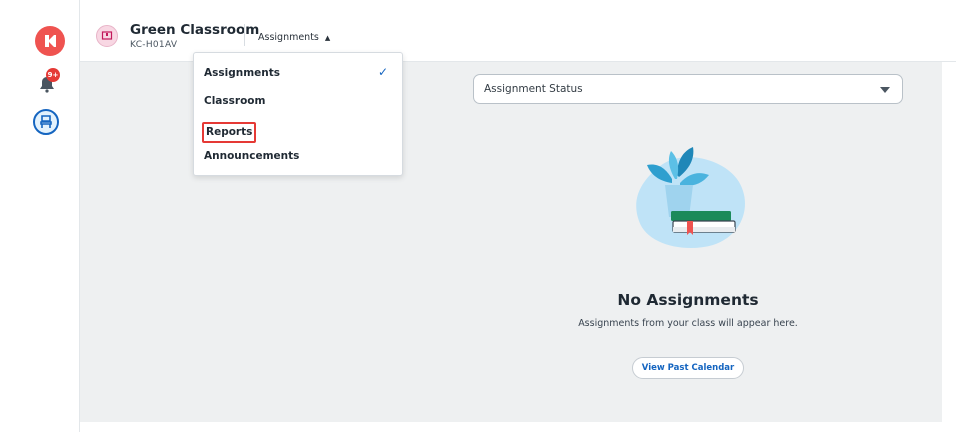 The image size is (956, 432). What do you see at coordinates (885, 90) in the screenshot?
I see `chevron-down-icon` at bounding box center [885, 90].